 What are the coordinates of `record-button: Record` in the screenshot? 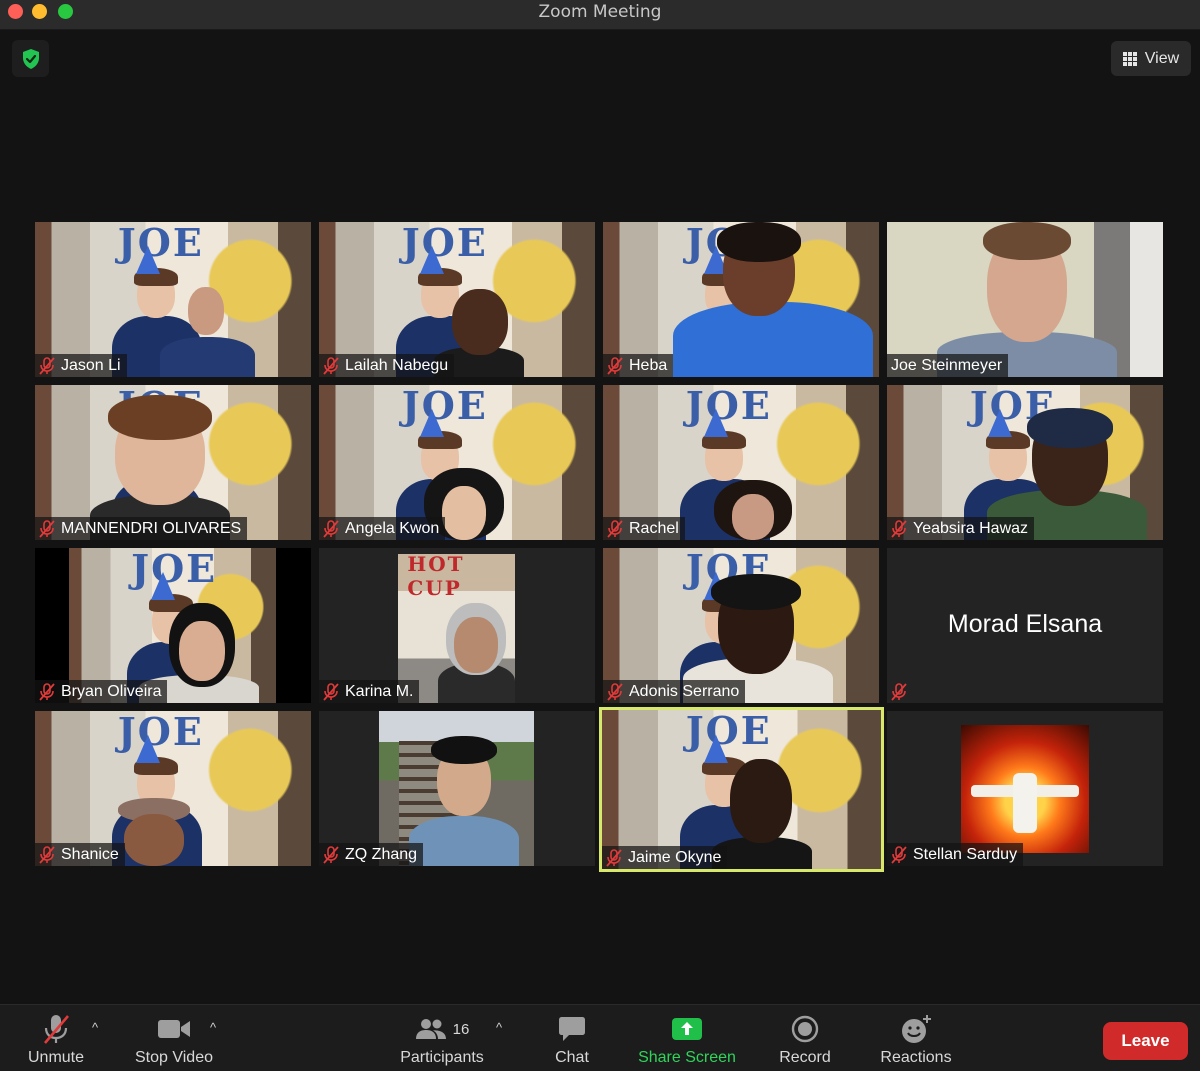 It's located at (805, 1040).